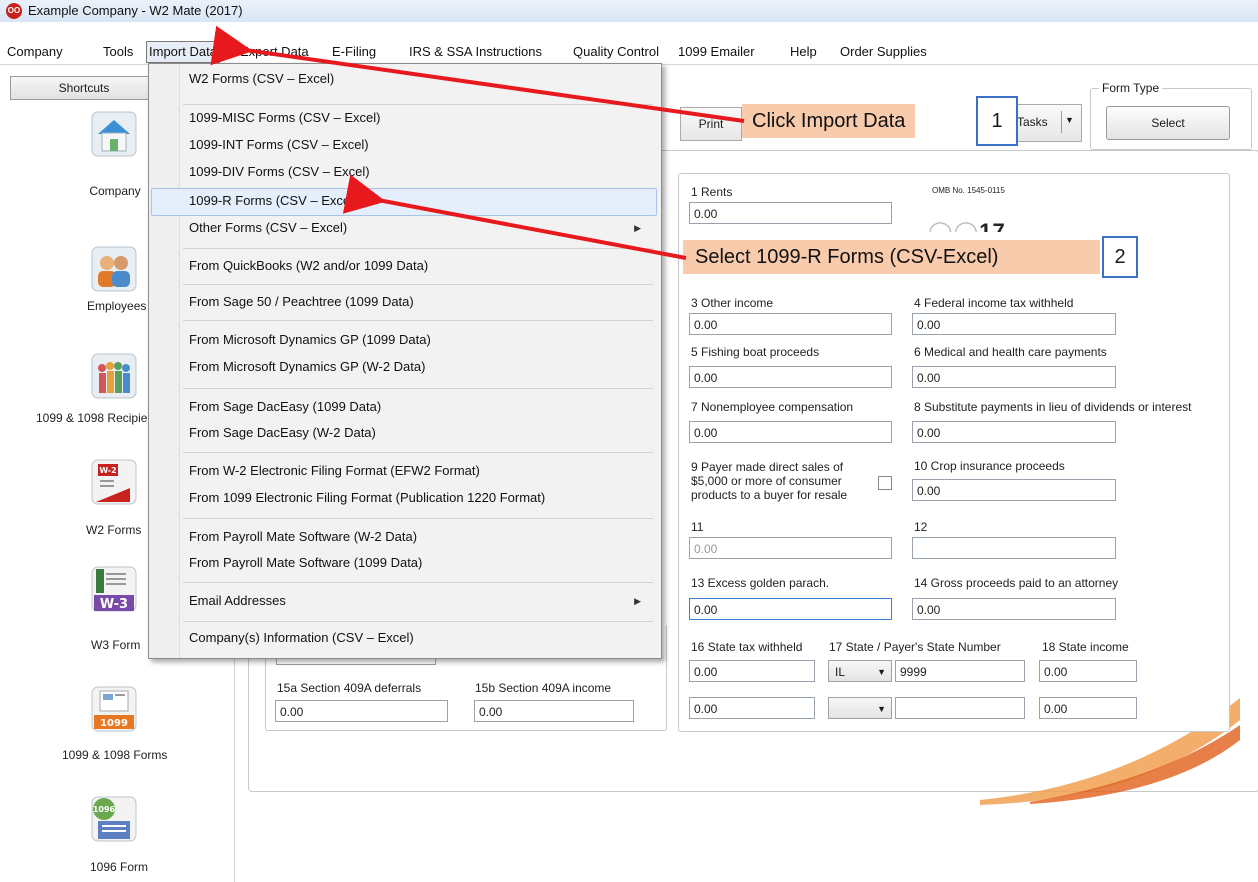 This screenshot has height=882, width=1258. Describe the element at coordinates (994, 303) in the screenshot. I see `box4-label: 4 Federal income tax withheld` at that location.